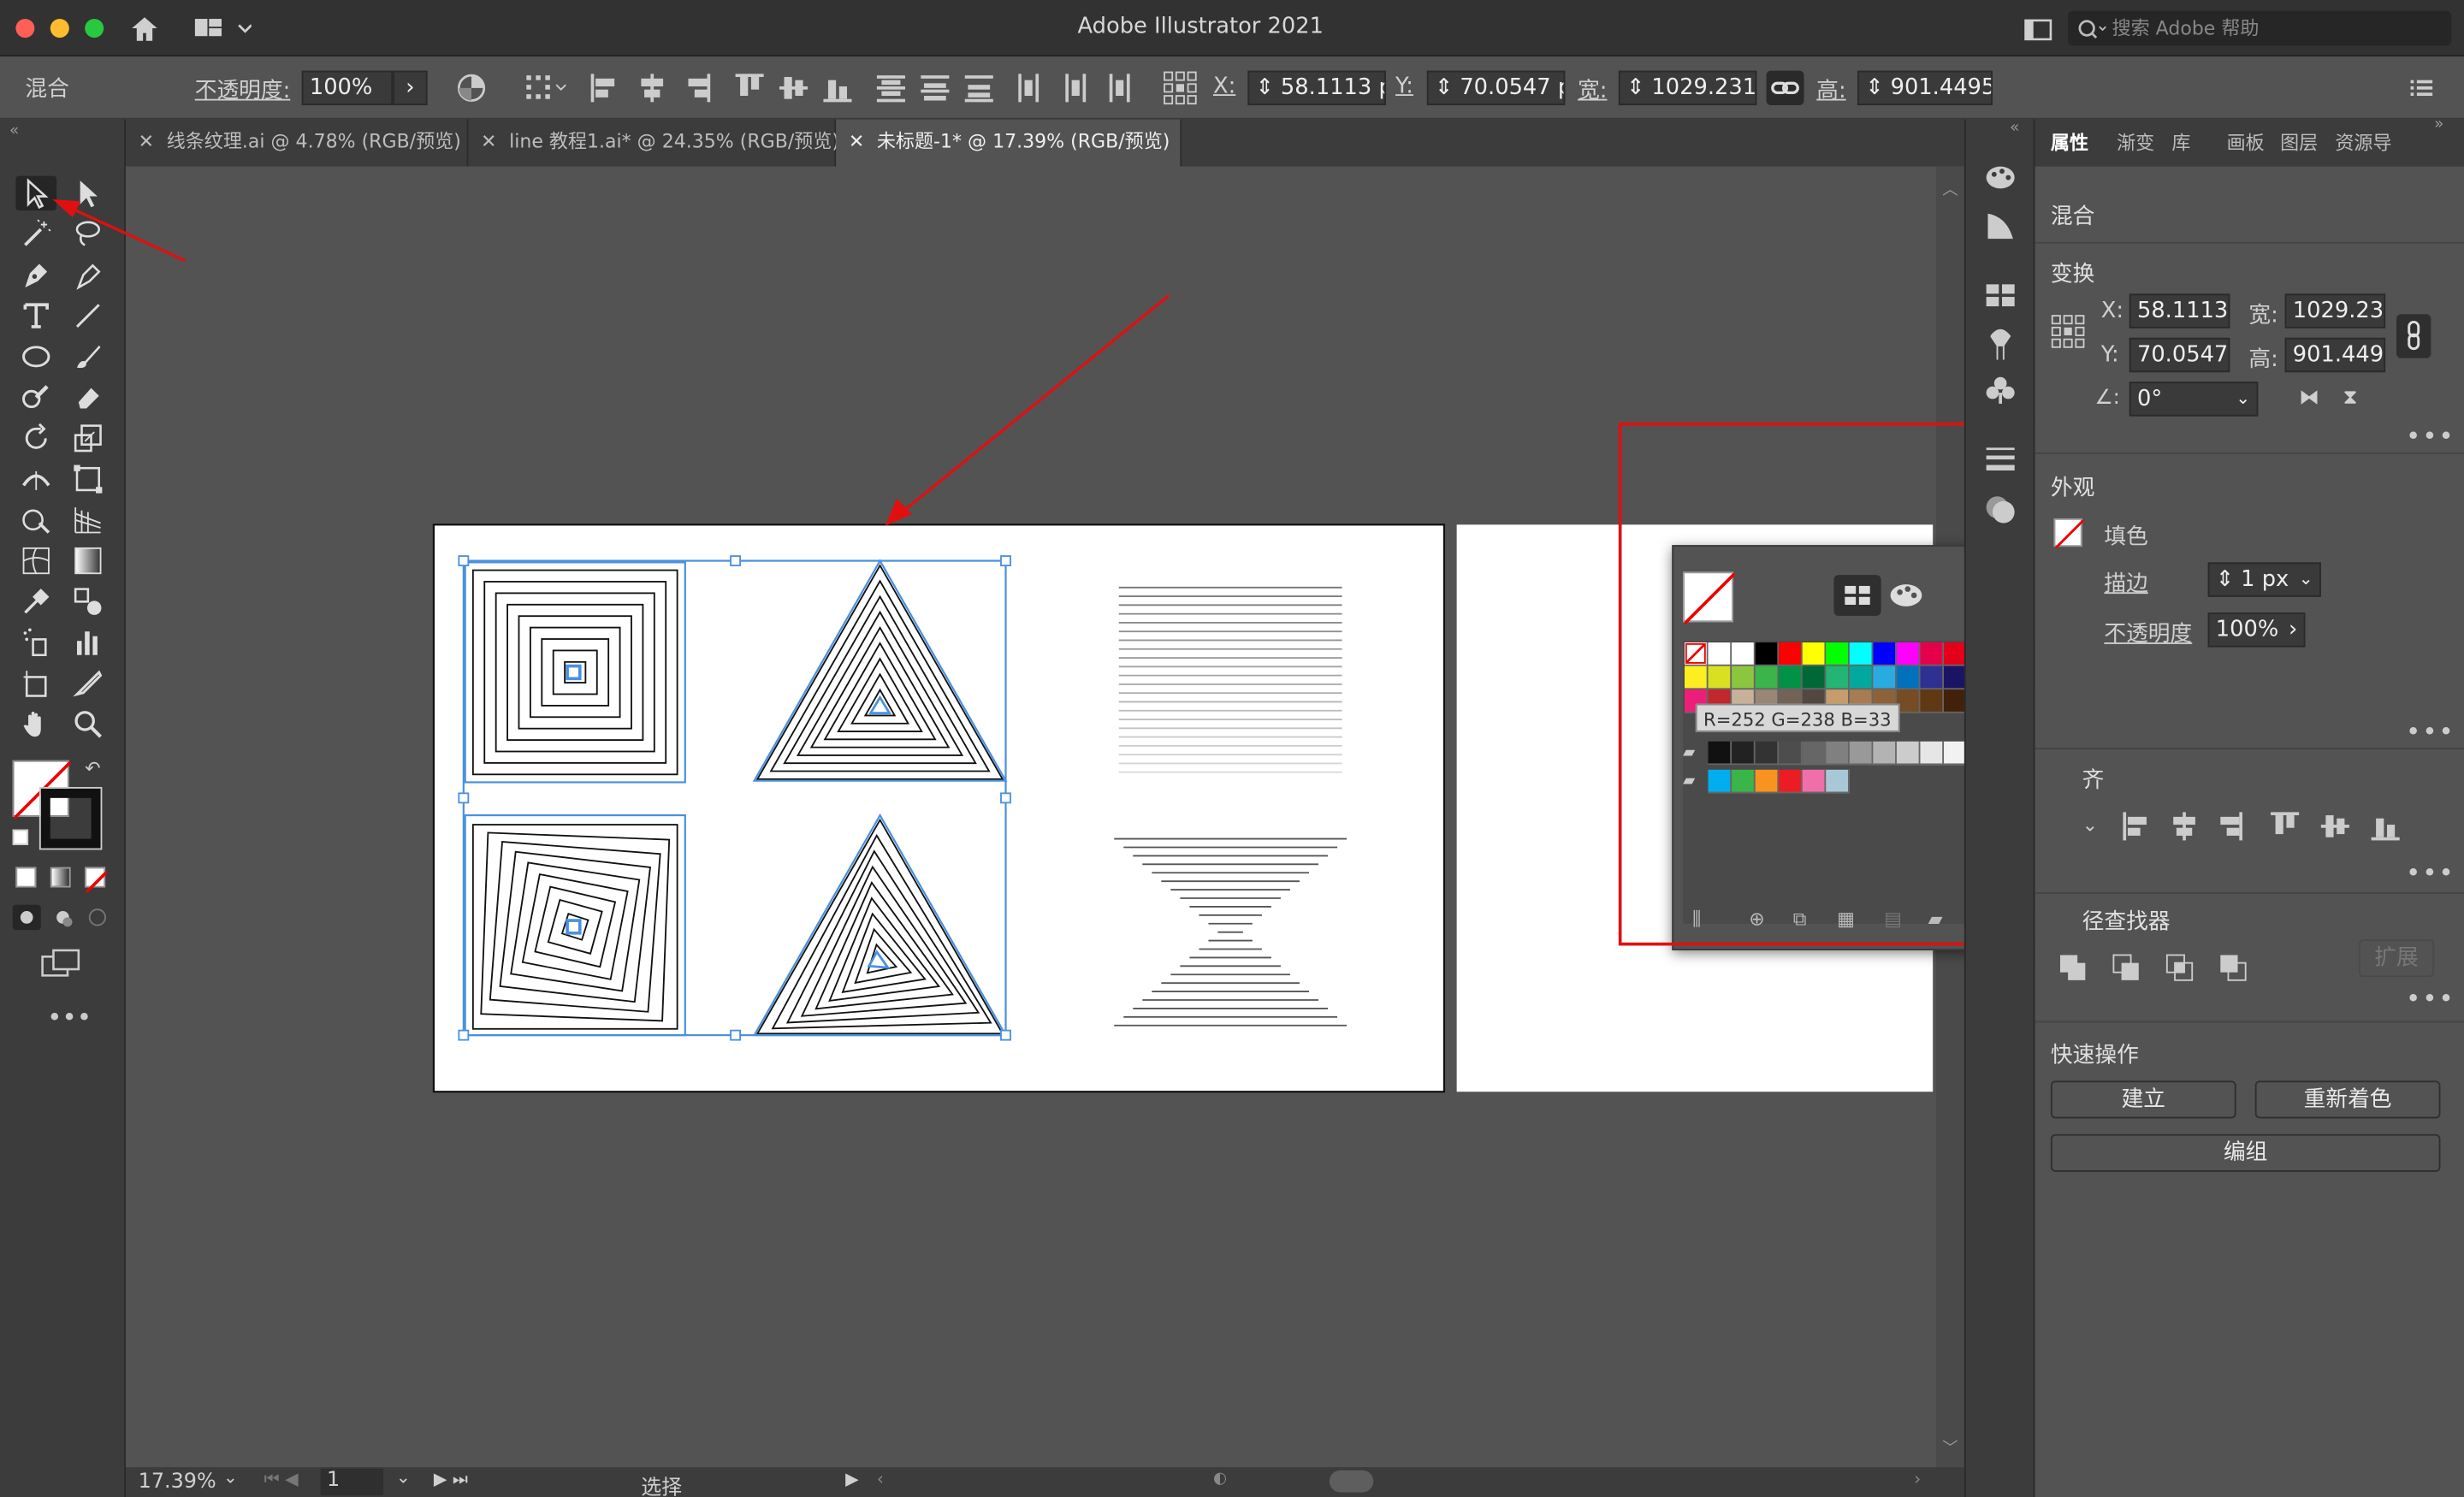 The width and height of the screenshot is (2464, 1497). What do you see at coordinates (1219, 1479) in the screenshot?
I see `watermark-logo-icon: ◐` at bounding box center [1219, 1479].